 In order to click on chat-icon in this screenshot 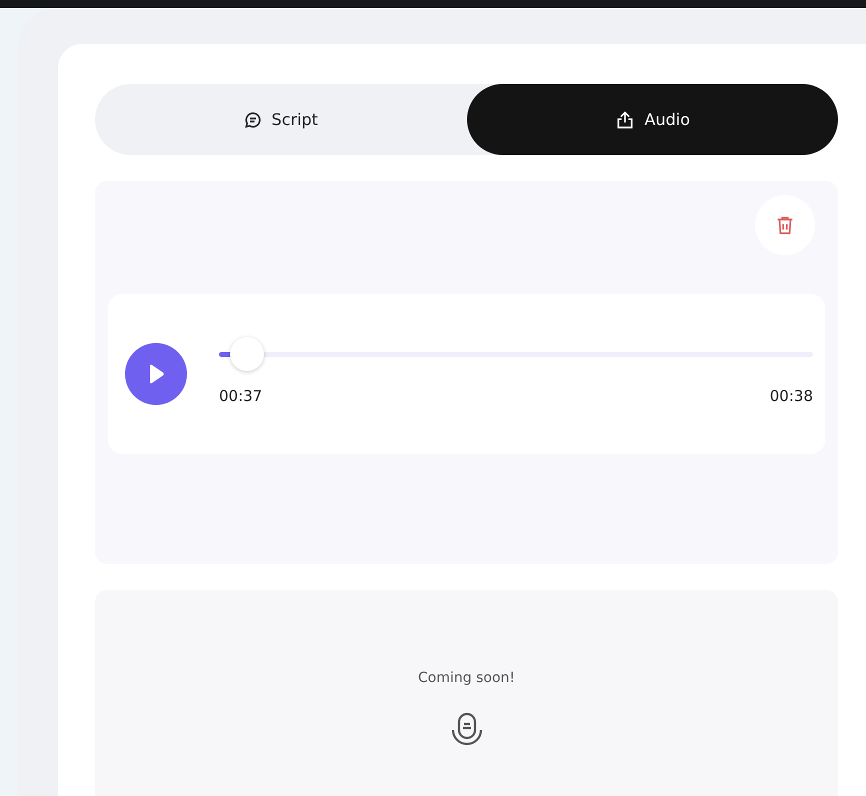, I will do `click(253, 119)`.